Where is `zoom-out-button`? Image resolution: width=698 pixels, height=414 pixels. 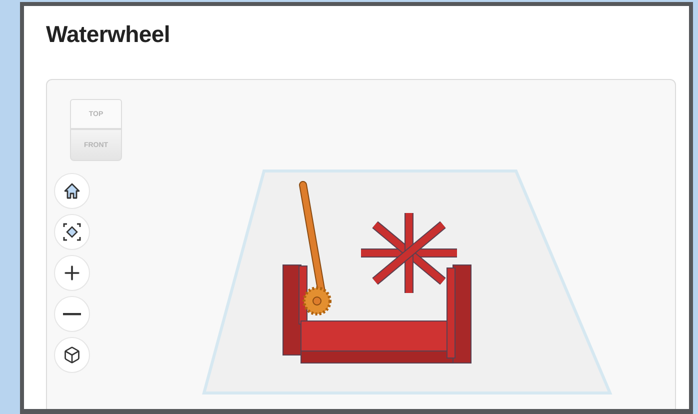 zoom-out-button is located at coordinates (72, 314).